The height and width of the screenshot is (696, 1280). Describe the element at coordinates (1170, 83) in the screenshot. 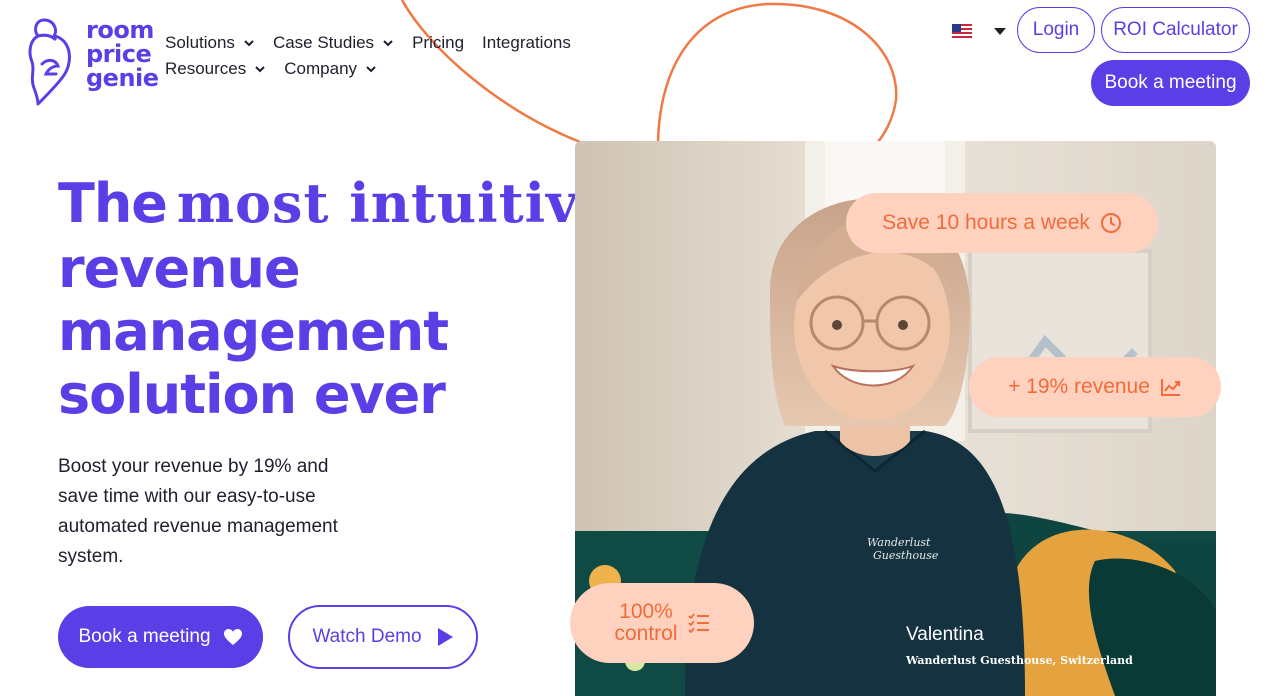

I see `book-meeting-header-button: Book a meeting` at that location.